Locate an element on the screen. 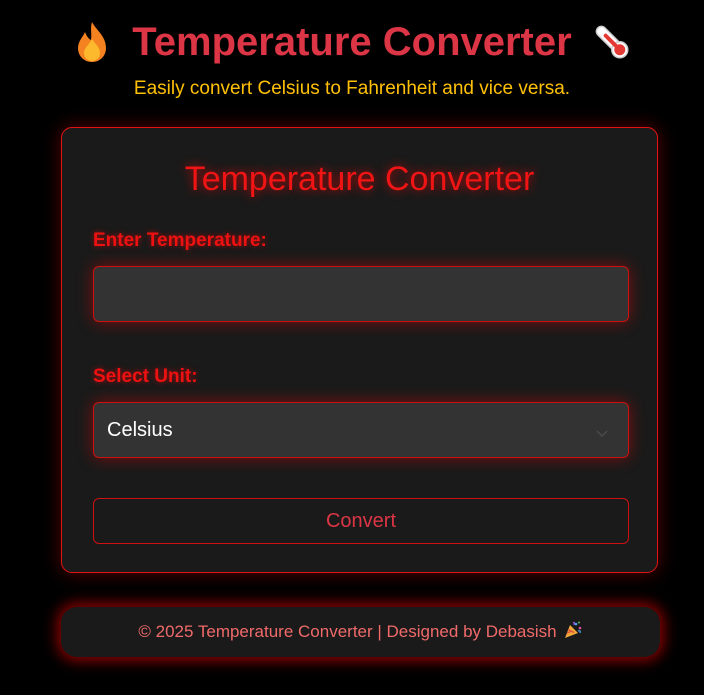  unit-select-value: Celsius is located at coordinates (140, 429).